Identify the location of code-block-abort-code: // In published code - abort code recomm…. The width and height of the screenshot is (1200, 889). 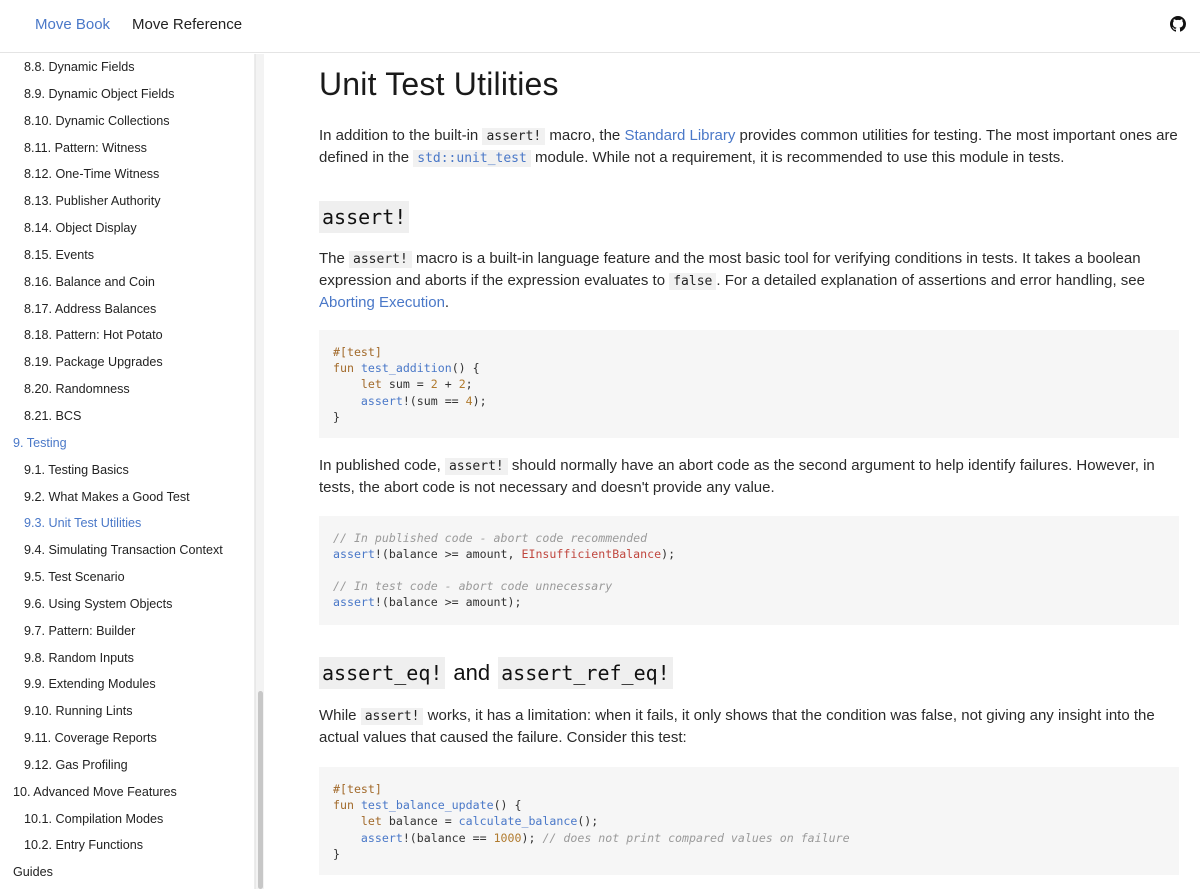
(749, 570).